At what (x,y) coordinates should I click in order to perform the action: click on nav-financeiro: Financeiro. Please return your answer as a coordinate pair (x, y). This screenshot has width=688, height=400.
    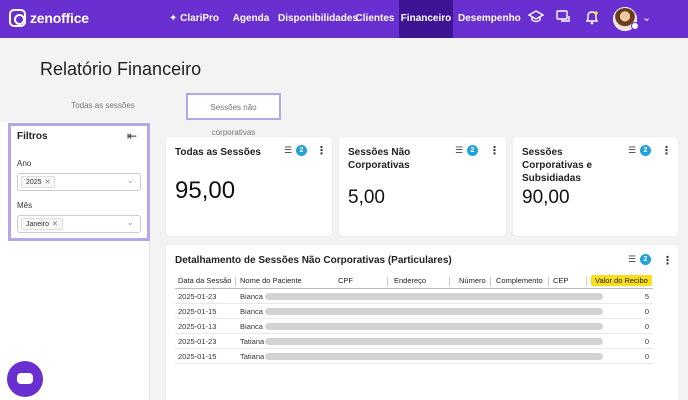
    Looking at the image, I should click on (426, 19).